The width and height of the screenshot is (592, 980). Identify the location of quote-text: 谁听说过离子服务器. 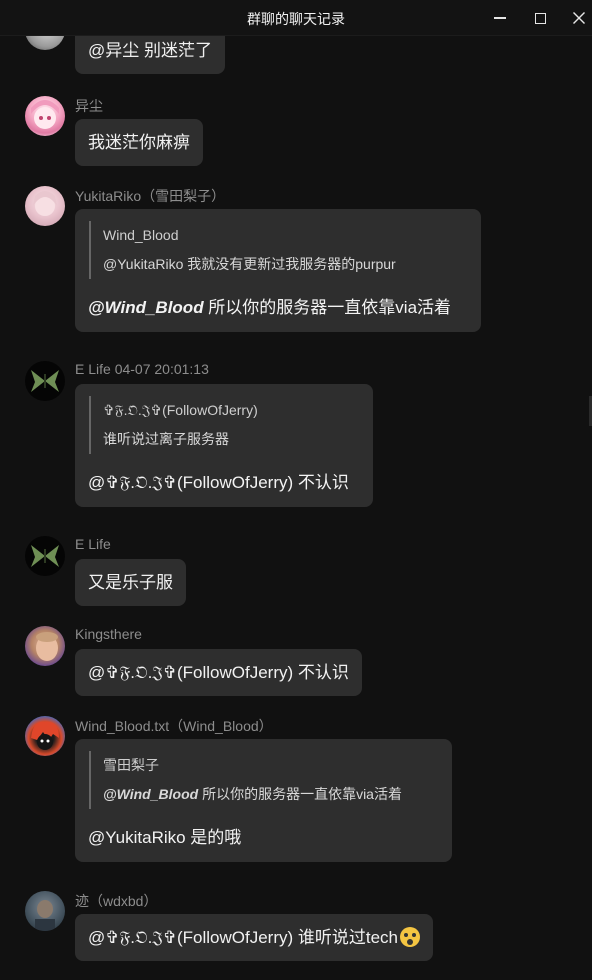
(166, 439).